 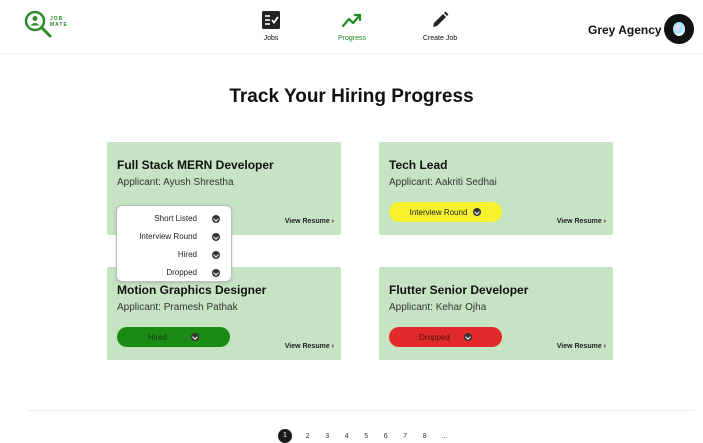 What do you see at coordinates (441, 19) in the screenshot?
I see `pencil-icon` at bounding box center [441, 19].